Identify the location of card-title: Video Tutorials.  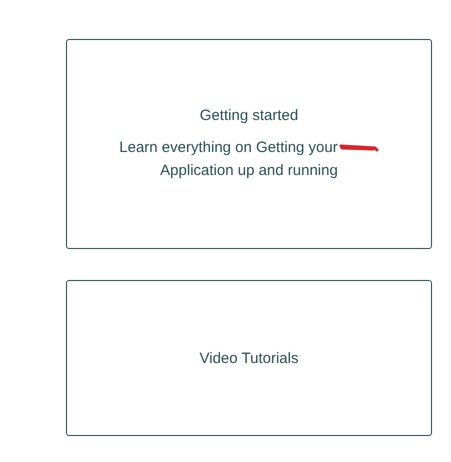
(249, 358).